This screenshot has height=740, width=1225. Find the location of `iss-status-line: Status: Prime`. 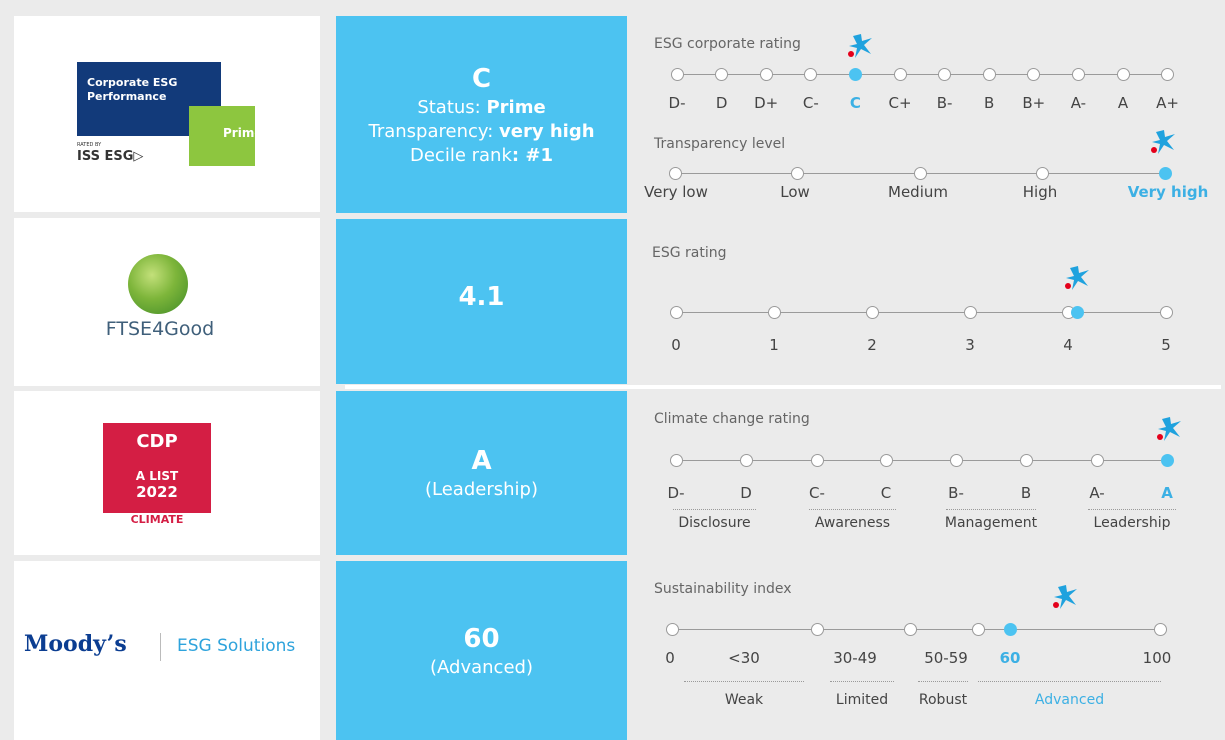

iss-status-line: Status: Prime is located at coordinates (481, 108).